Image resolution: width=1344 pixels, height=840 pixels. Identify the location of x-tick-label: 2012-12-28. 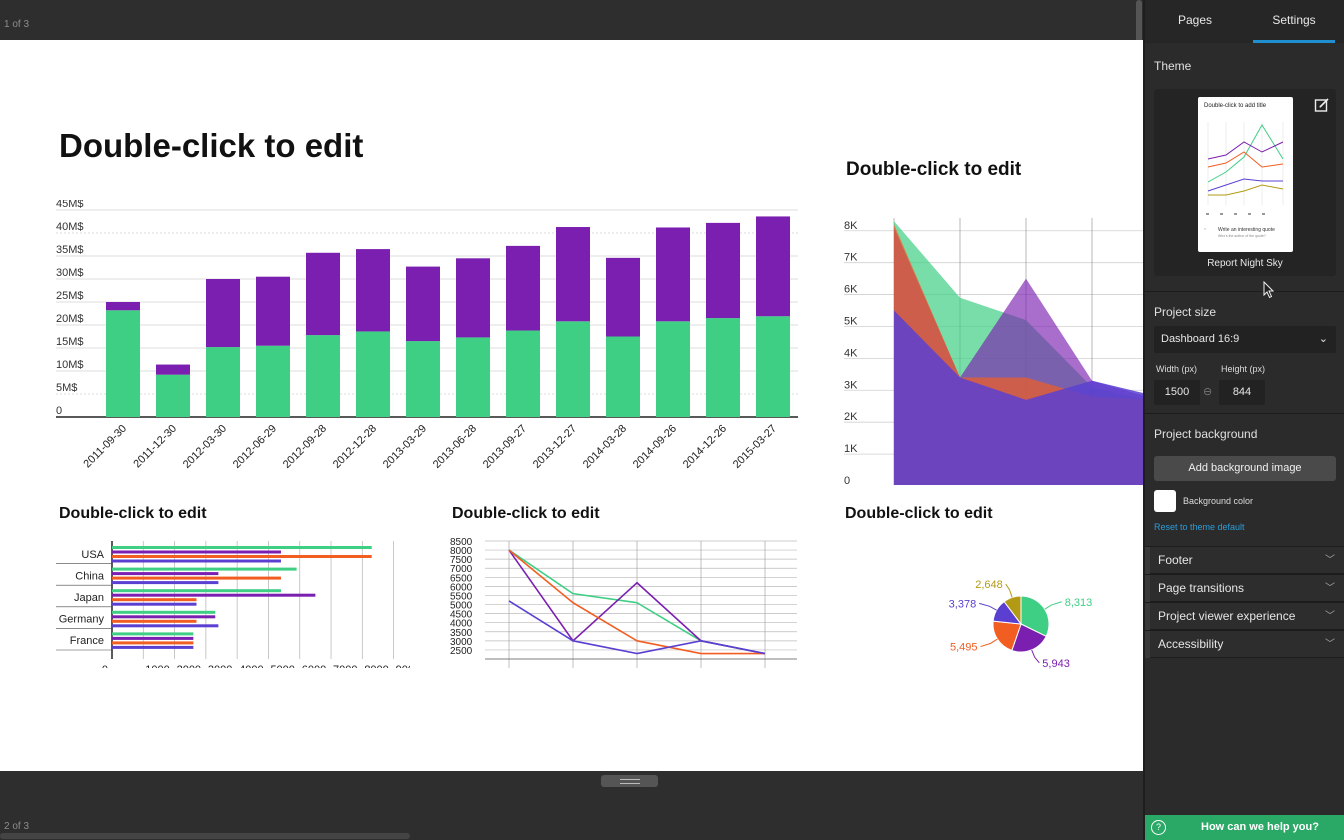
(355, 447).